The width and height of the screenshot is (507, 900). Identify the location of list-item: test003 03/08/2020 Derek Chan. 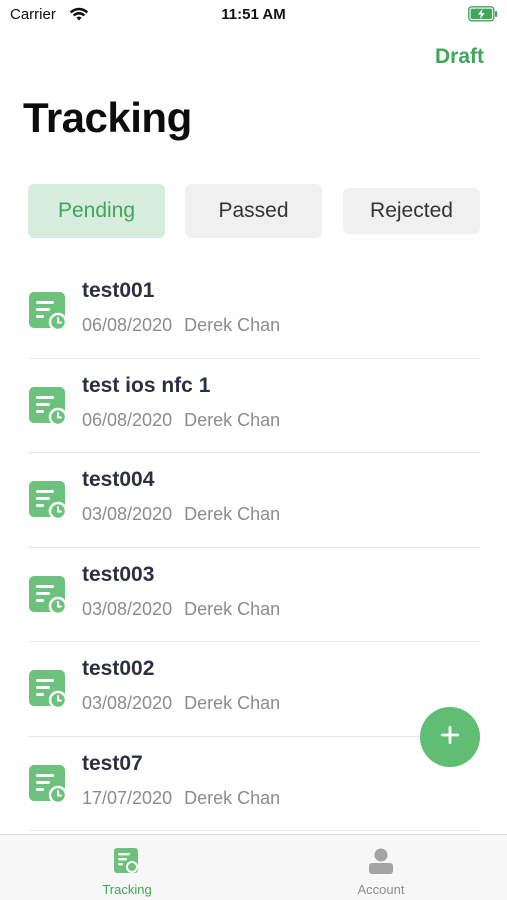
(254, 595).